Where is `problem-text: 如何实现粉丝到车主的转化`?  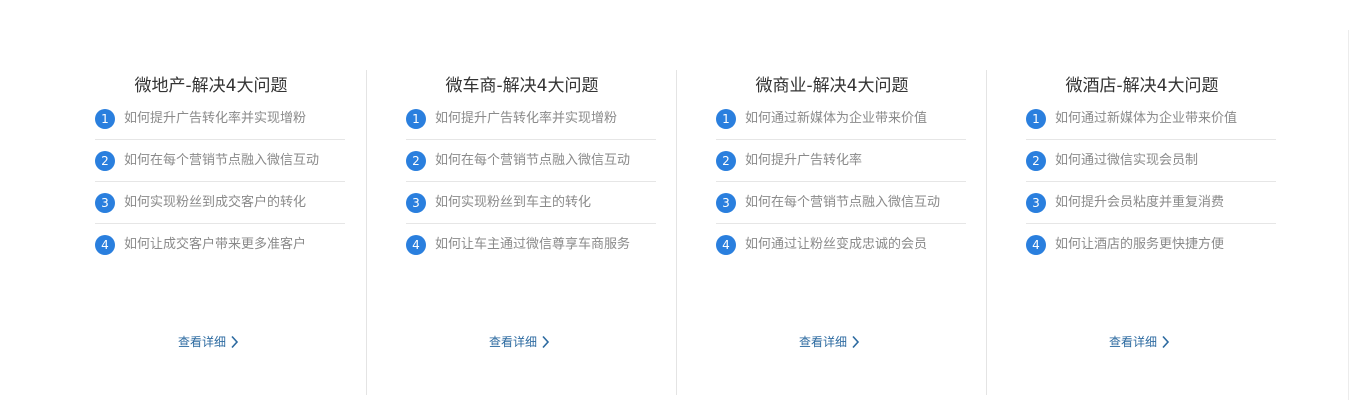 problem-text: 如何实现粉丝到车主的转化 is located at coordinates (513, 202).